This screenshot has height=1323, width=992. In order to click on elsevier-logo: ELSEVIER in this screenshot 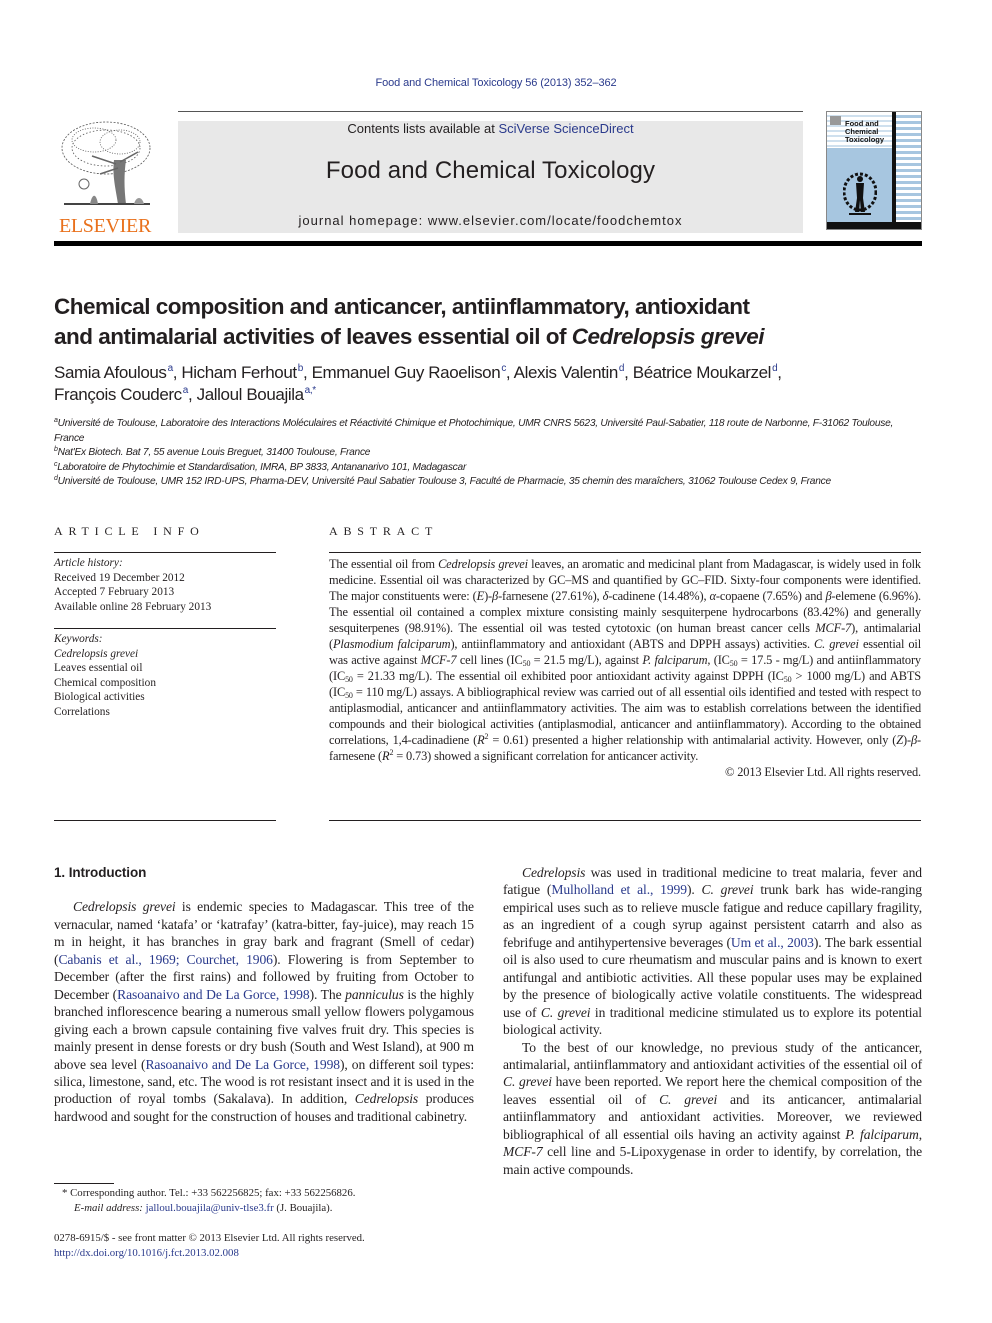, I will do `click(105, 177)`.